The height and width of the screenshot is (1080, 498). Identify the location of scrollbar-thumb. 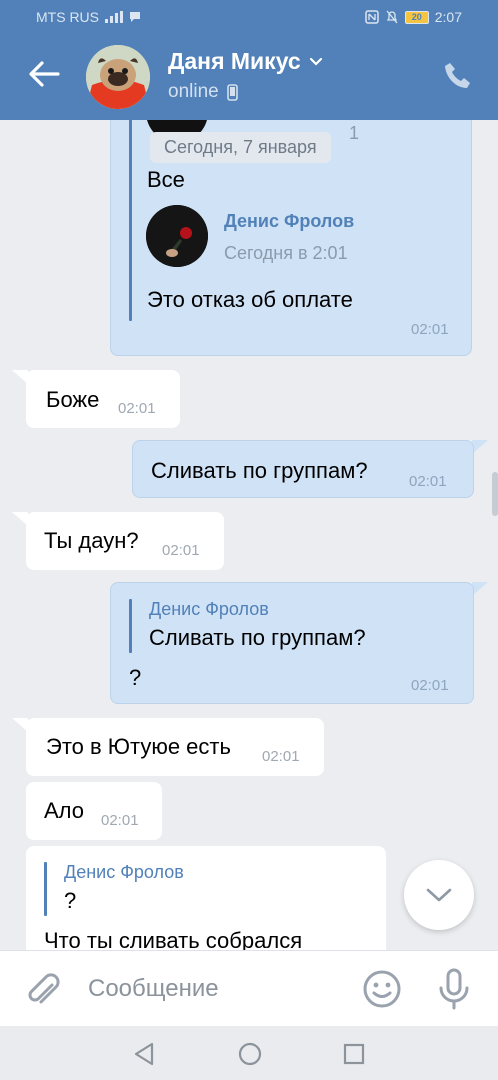
(495, 494).